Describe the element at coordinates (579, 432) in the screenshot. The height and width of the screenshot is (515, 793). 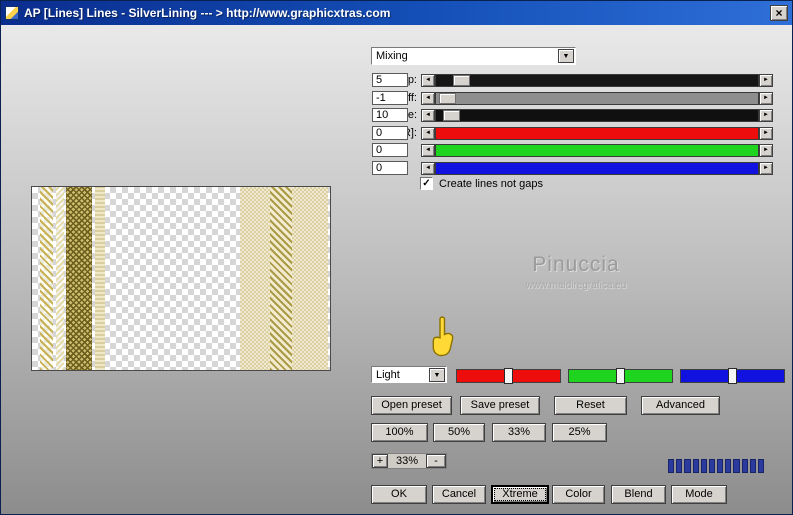
I see `zoom-25-button: 25%` at that location.